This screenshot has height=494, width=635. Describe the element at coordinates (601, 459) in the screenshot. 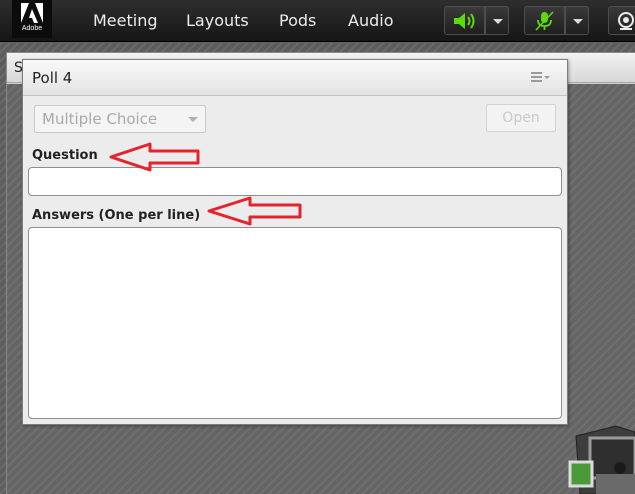

I see `decorative-corner-art` at that location.